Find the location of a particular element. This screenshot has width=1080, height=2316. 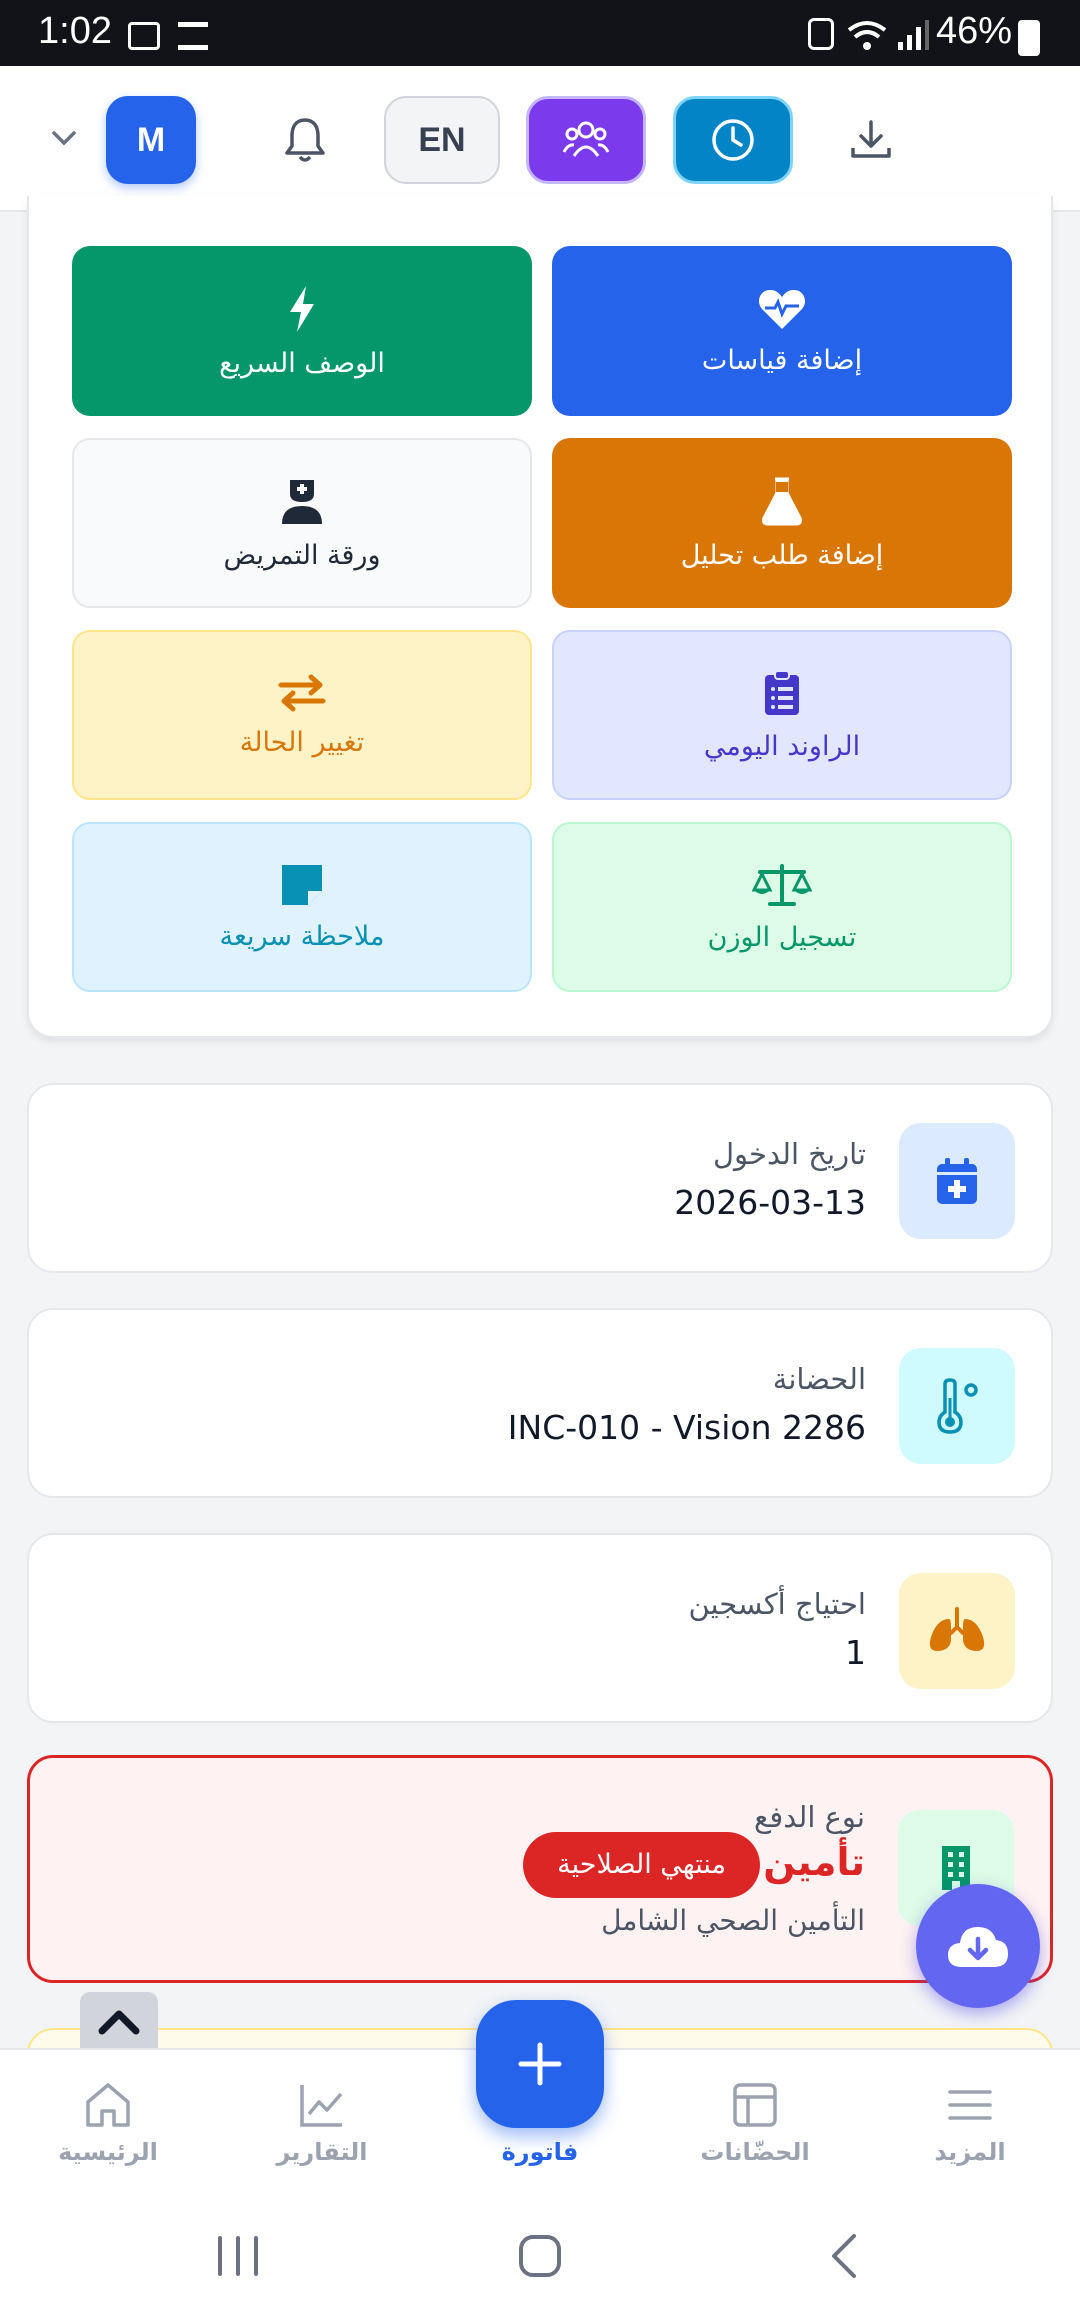

tile-label: تسجيل الوزن is located at coordinates (782, 937).